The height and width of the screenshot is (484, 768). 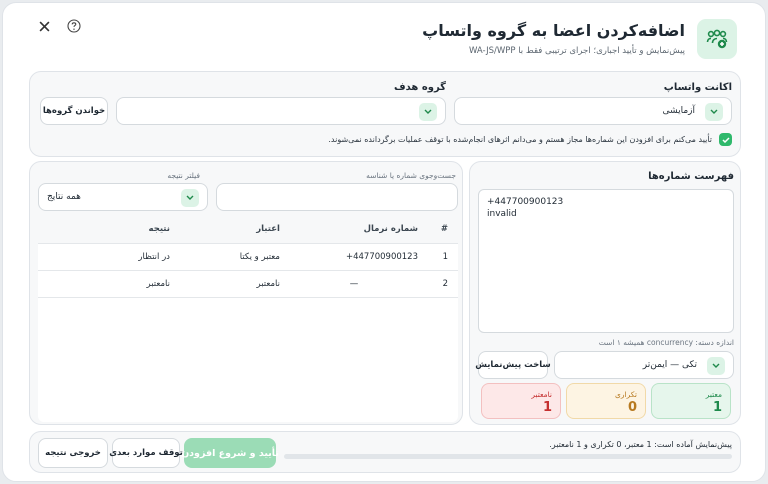 I want to click on progress-bar, so click(x=508, y=456).